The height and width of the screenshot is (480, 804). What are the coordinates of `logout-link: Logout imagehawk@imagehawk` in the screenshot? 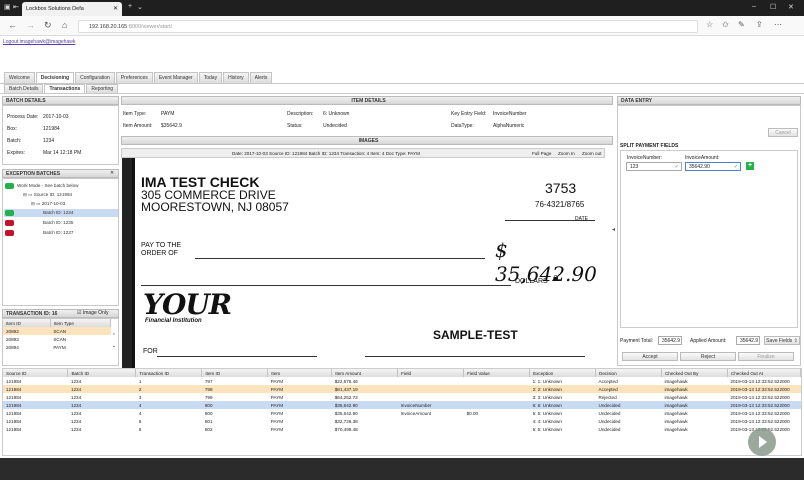 It's located at (39, 42).